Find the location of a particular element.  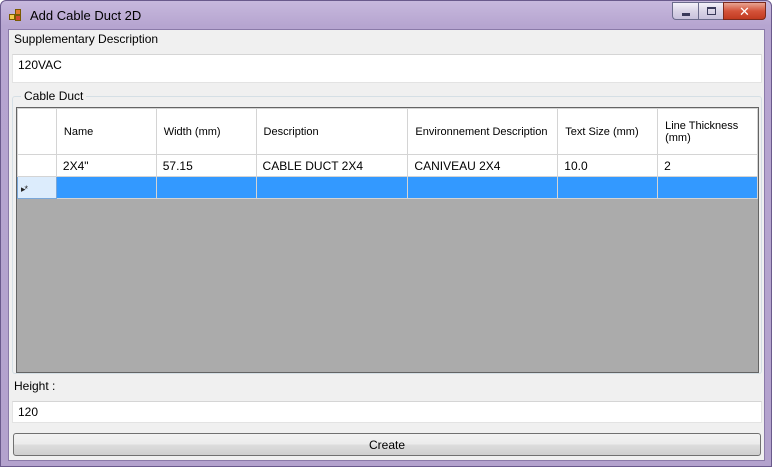

height-label: Height : is located at coordinates (35, 386).